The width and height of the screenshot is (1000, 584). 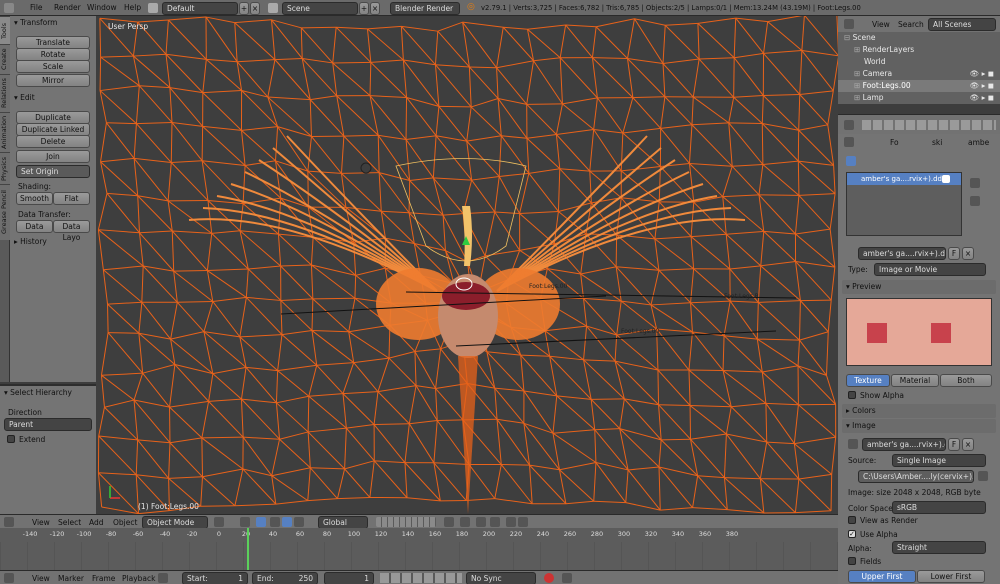 I want to click on tab-physics: Physics, so click(x=5, y=168).